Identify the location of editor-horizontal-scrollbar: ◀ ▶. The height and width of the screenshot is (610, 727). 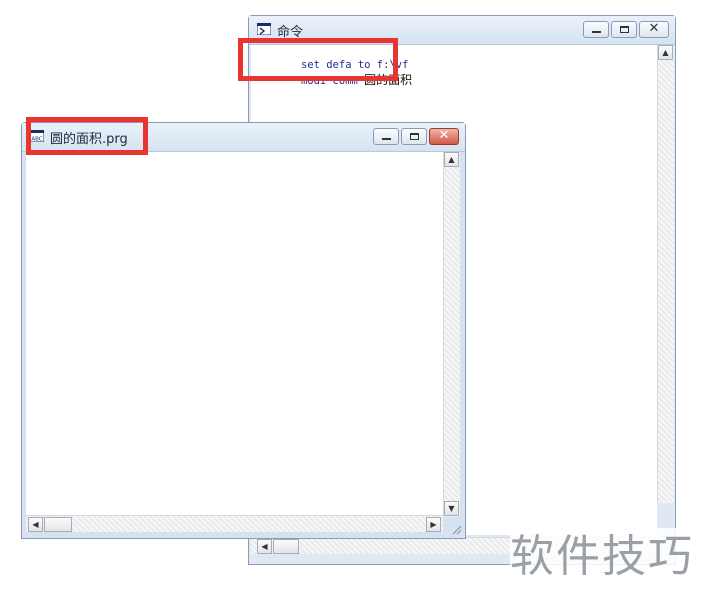
(234, 523).